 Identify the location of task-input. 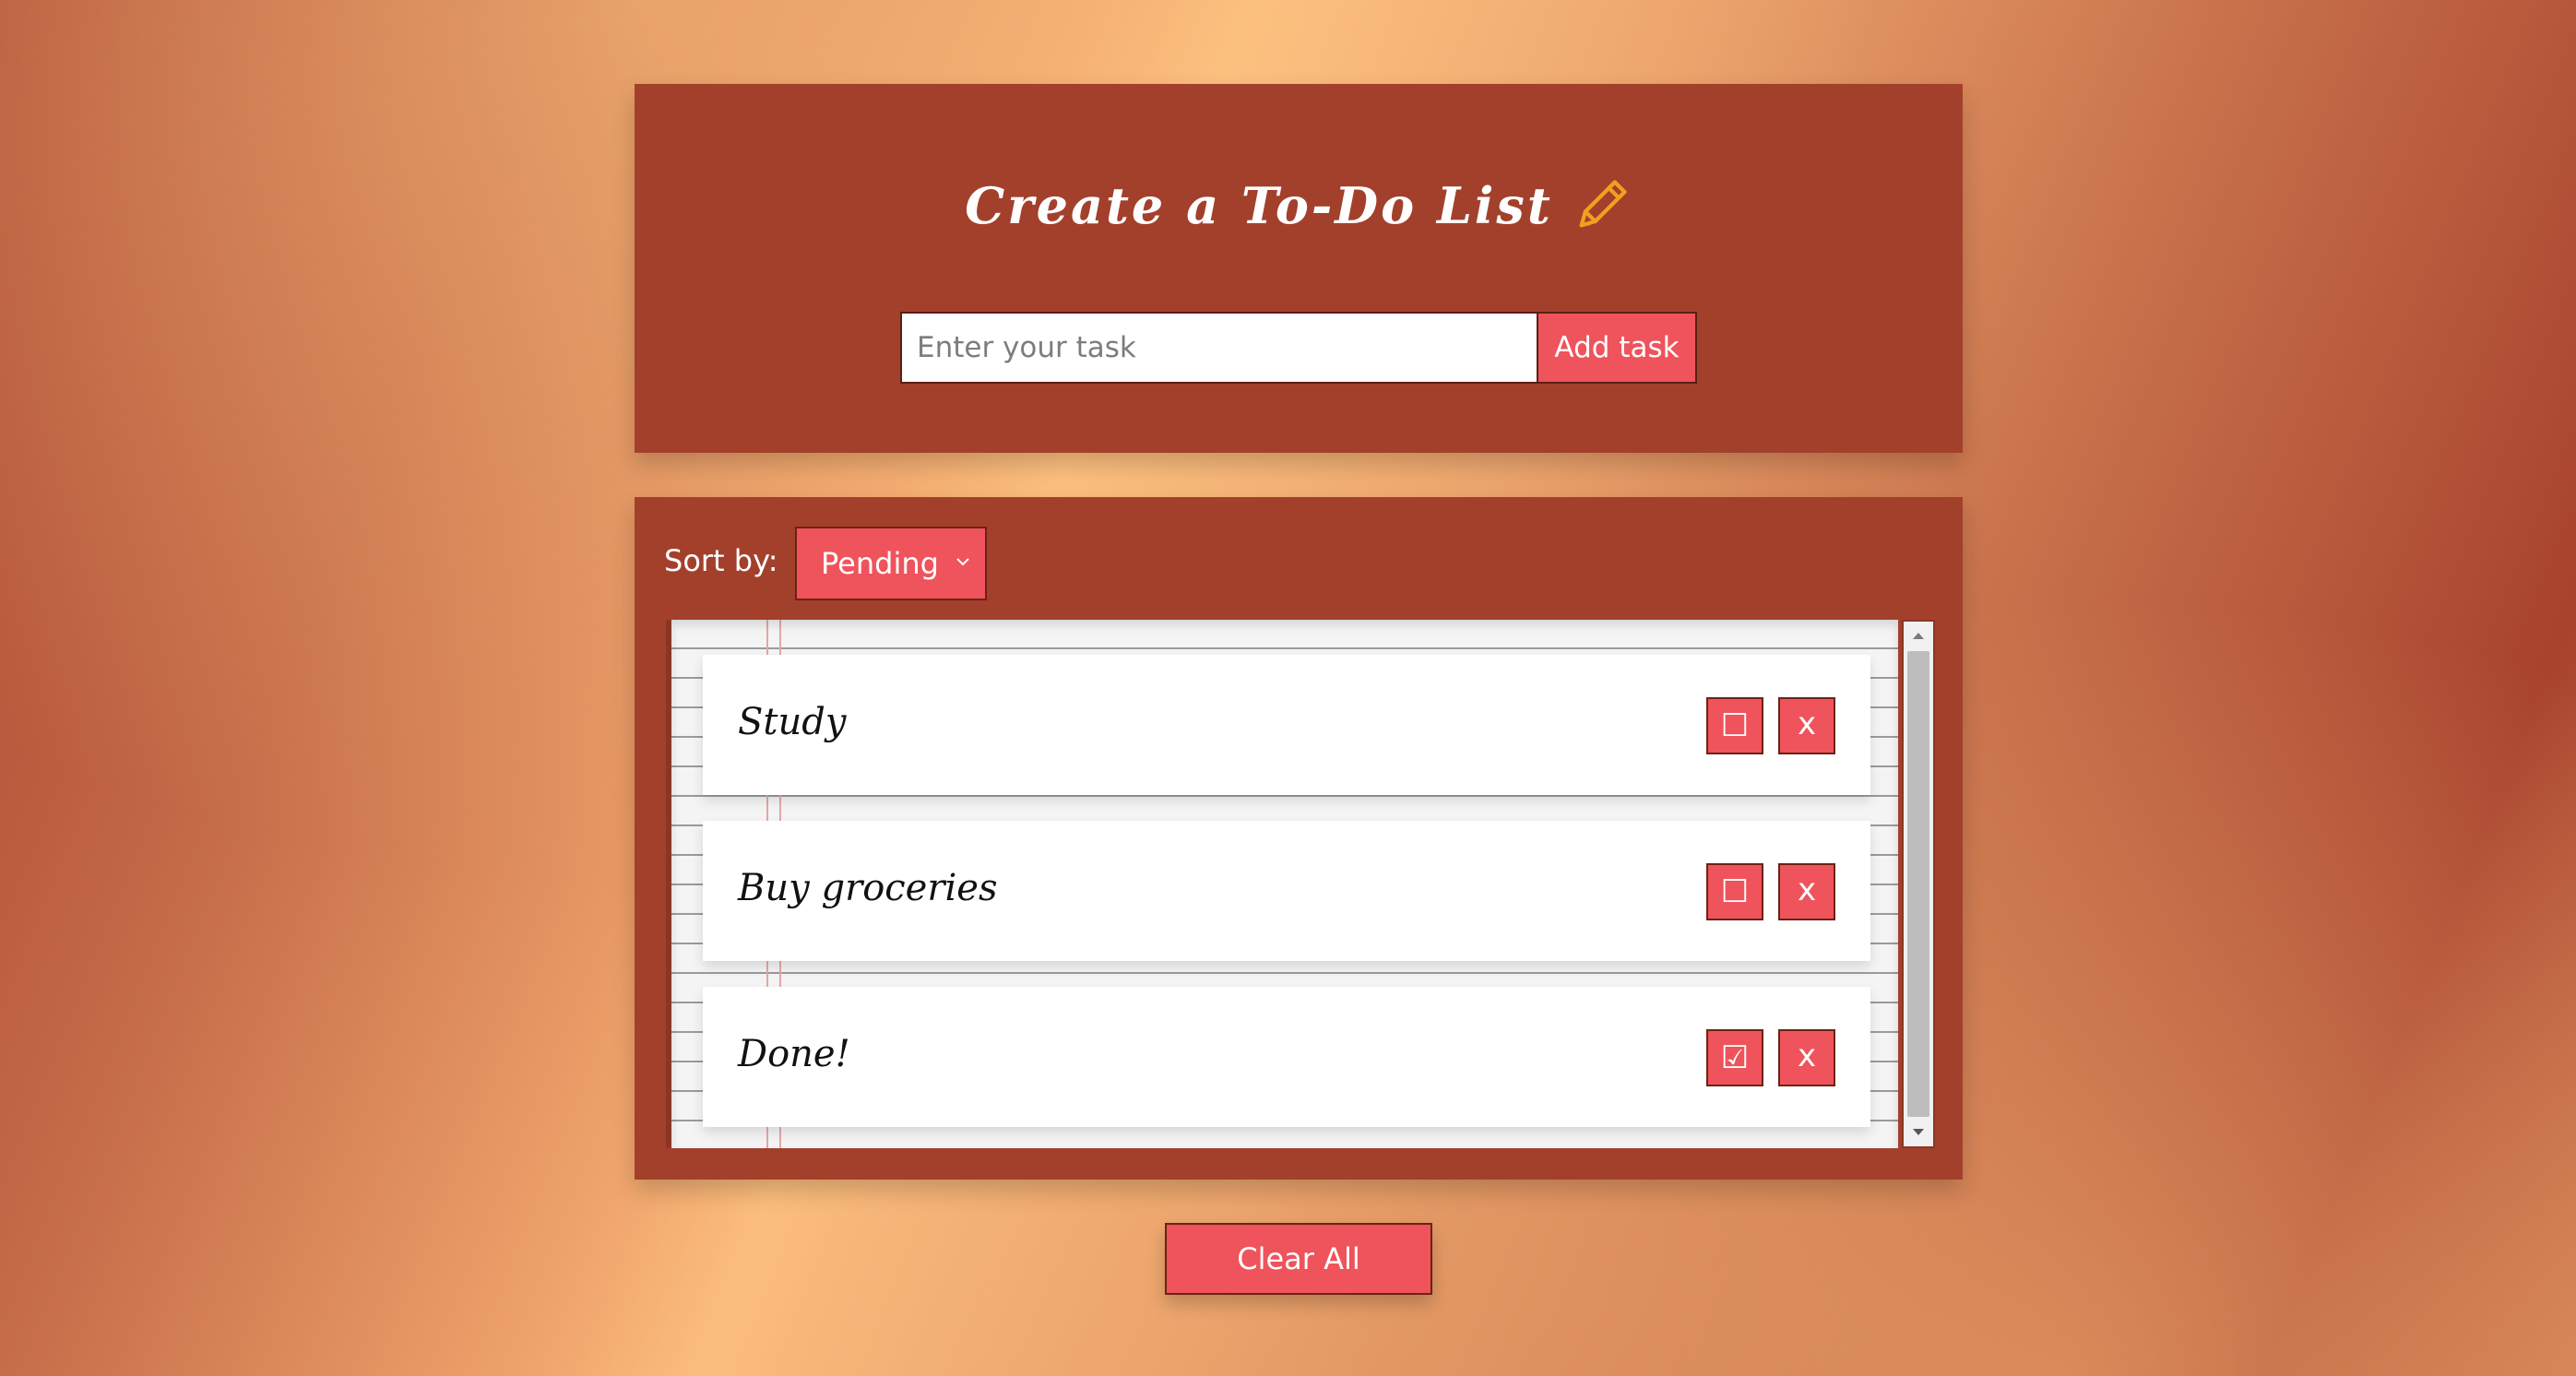
(1218, 348).